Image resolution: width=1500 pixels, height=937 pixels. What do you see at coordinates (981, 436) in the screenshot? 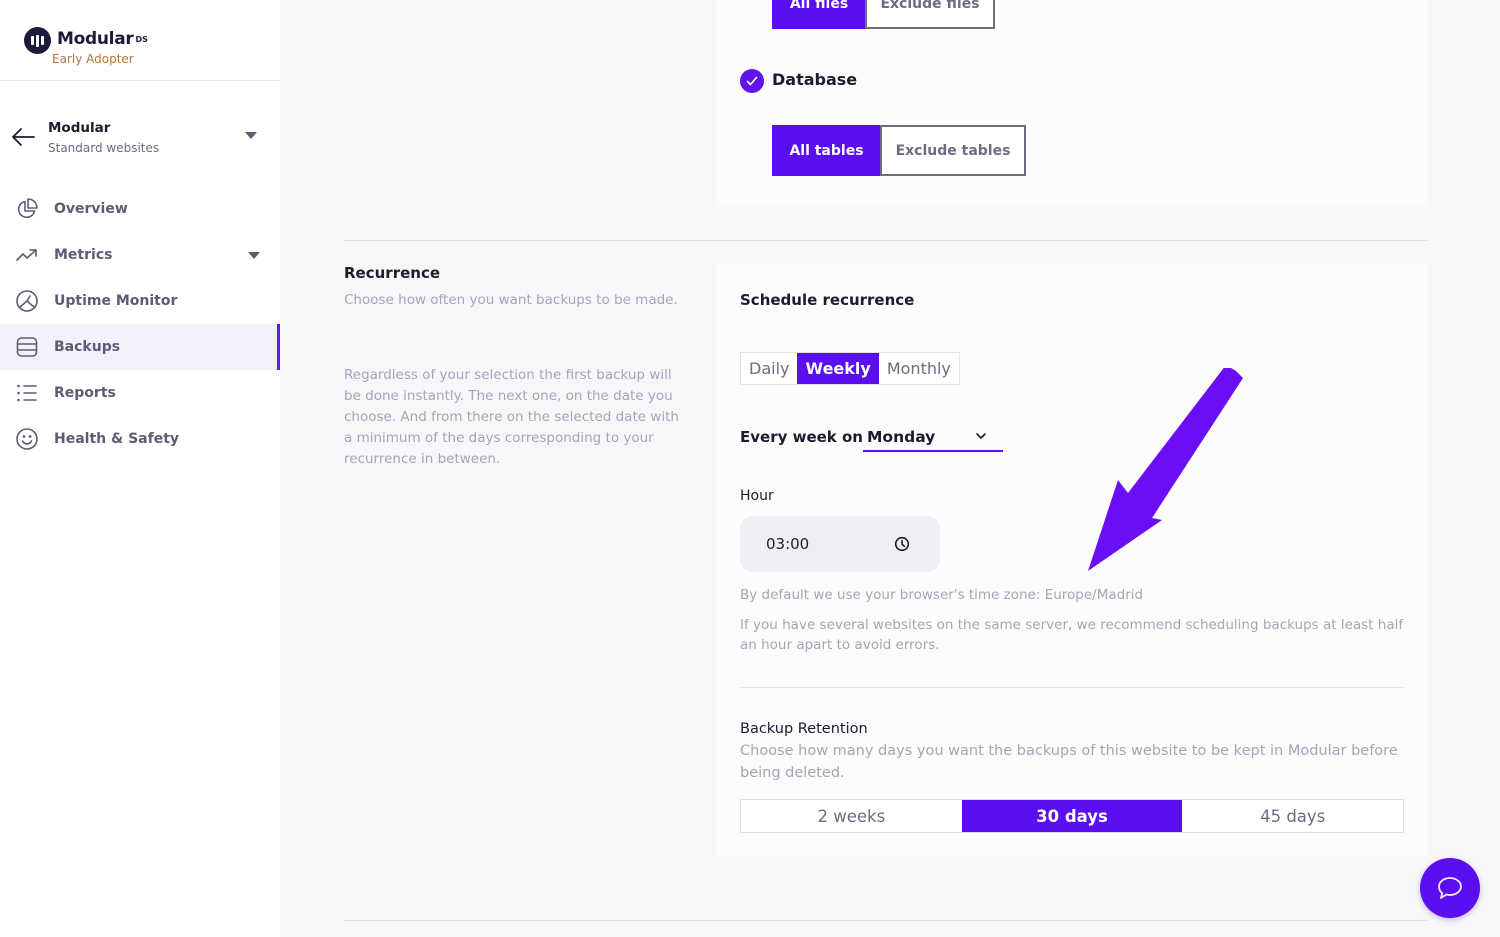
I see `chevron-down-icon` at bounding box center [981, 436].